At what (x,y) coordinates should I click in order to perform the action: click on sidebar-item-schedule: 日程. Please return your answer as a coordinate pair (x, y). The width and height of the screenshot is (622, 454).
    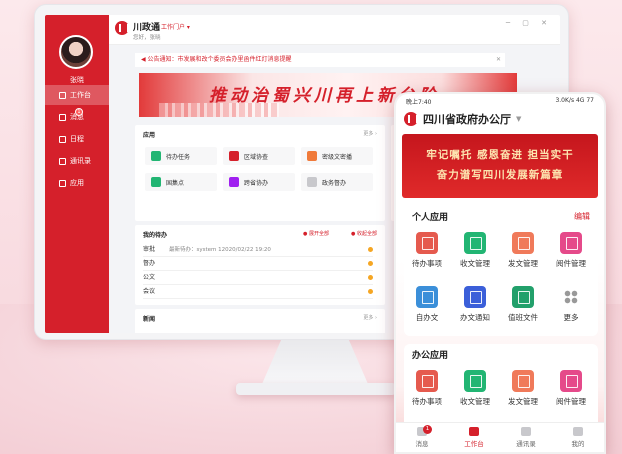
    Looking at the image, I should click on (77, 139).